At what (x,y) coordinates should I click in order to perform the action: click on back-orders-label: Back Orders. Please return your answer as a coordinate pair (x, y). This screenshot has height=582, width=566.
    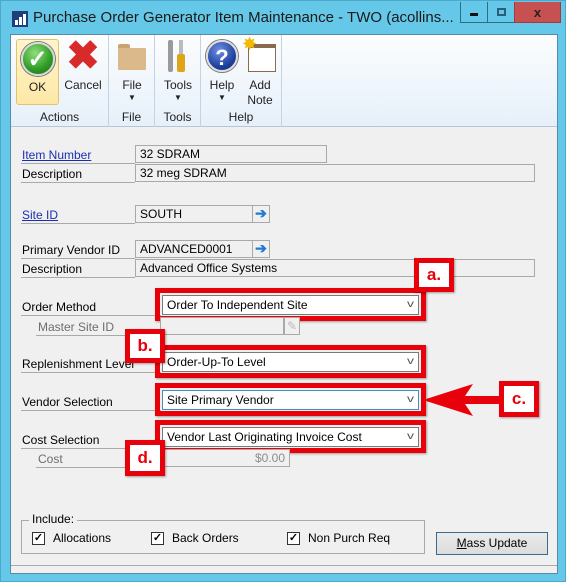
    Looking at the image, I should click on (205, 538).